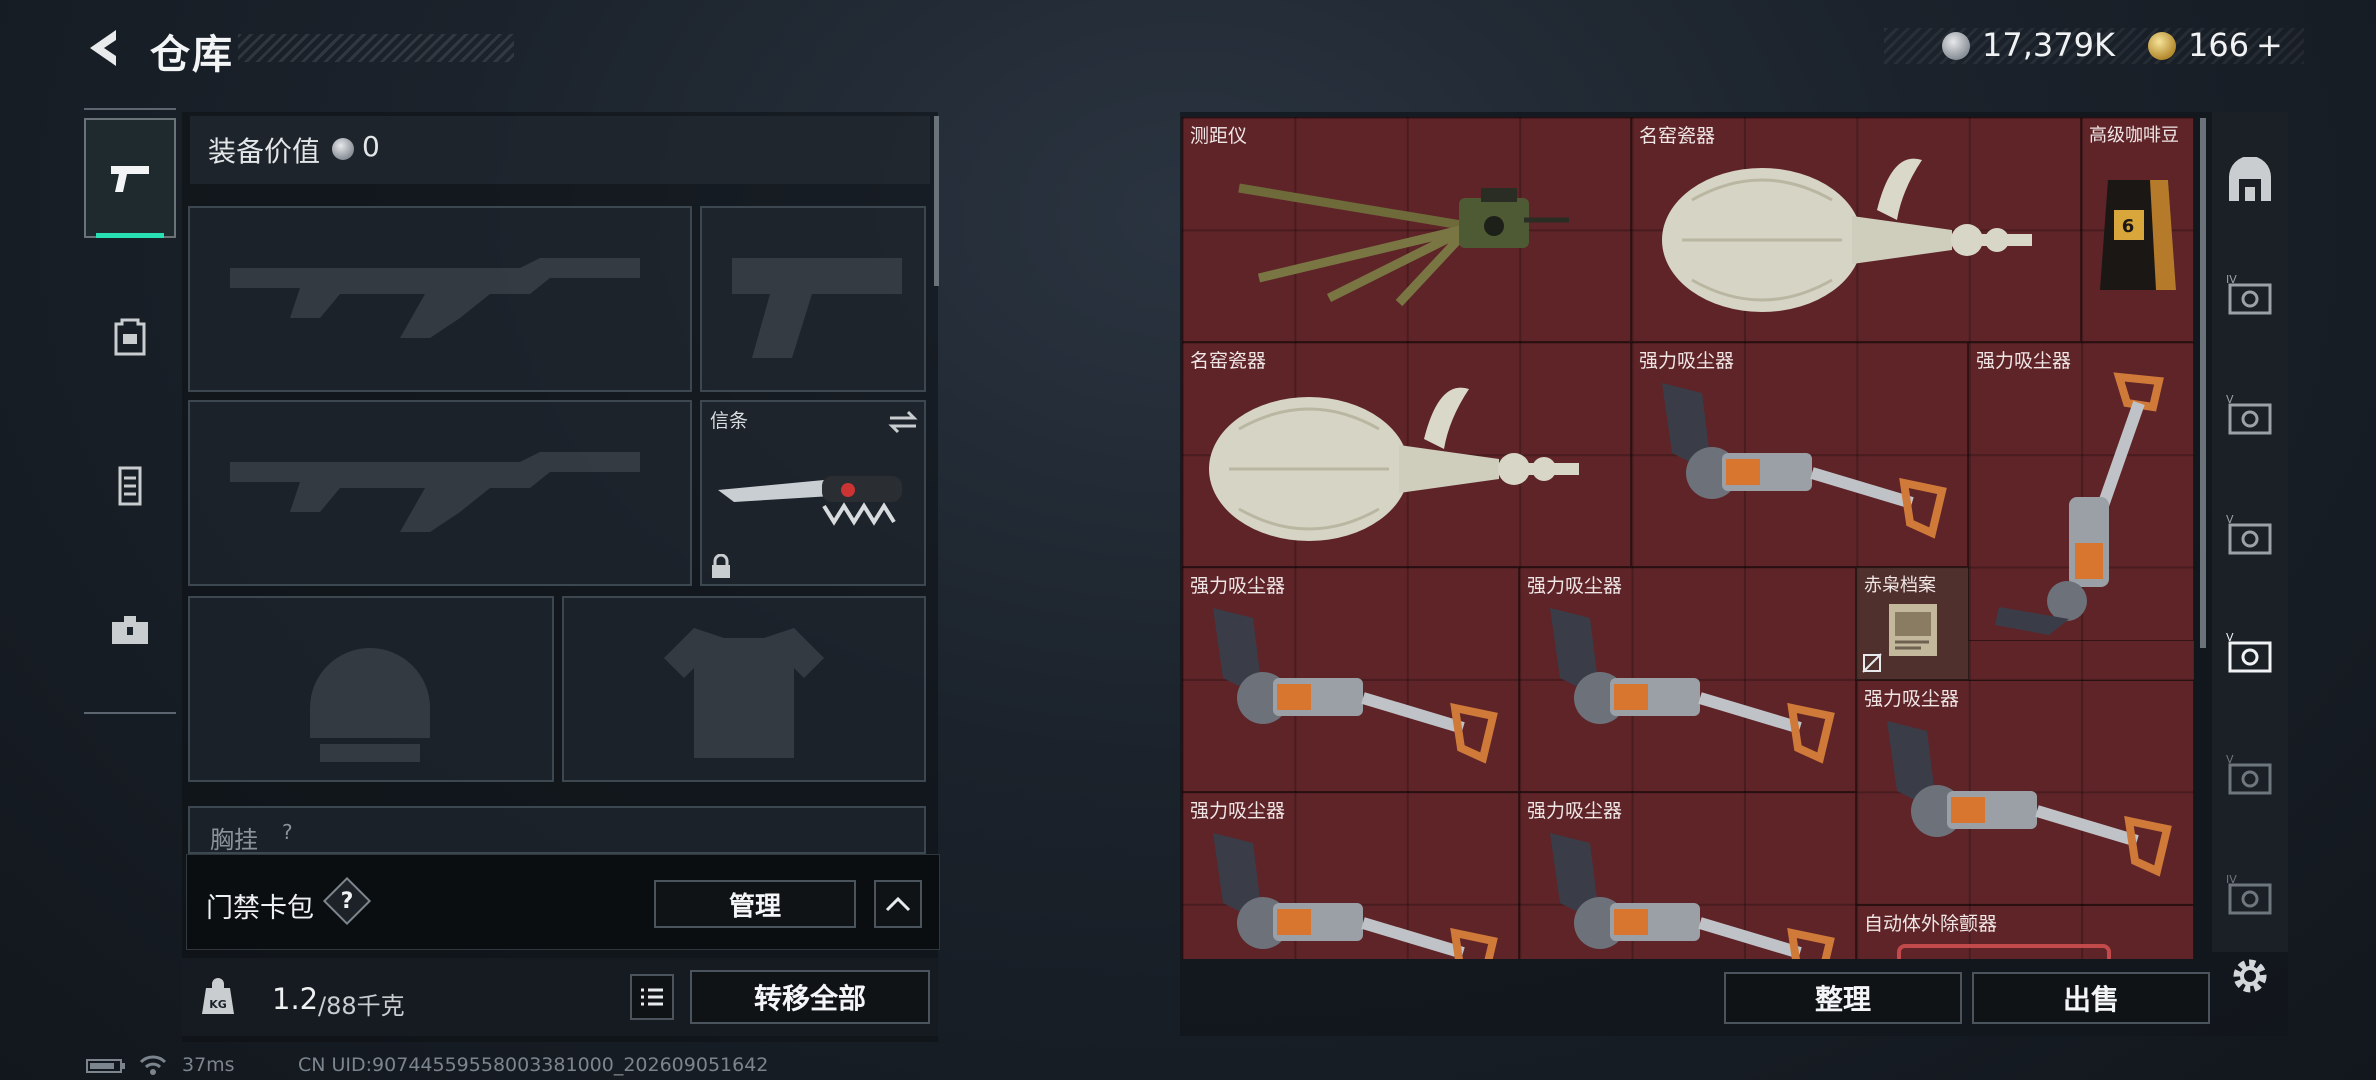 Image resolution: width=2376 pixels, height=1080 pixels. What do you see at coordinates (361, 1006) in the screenshot?
I see `capacity-max: /88千克` at bounding box center [361, 1006].